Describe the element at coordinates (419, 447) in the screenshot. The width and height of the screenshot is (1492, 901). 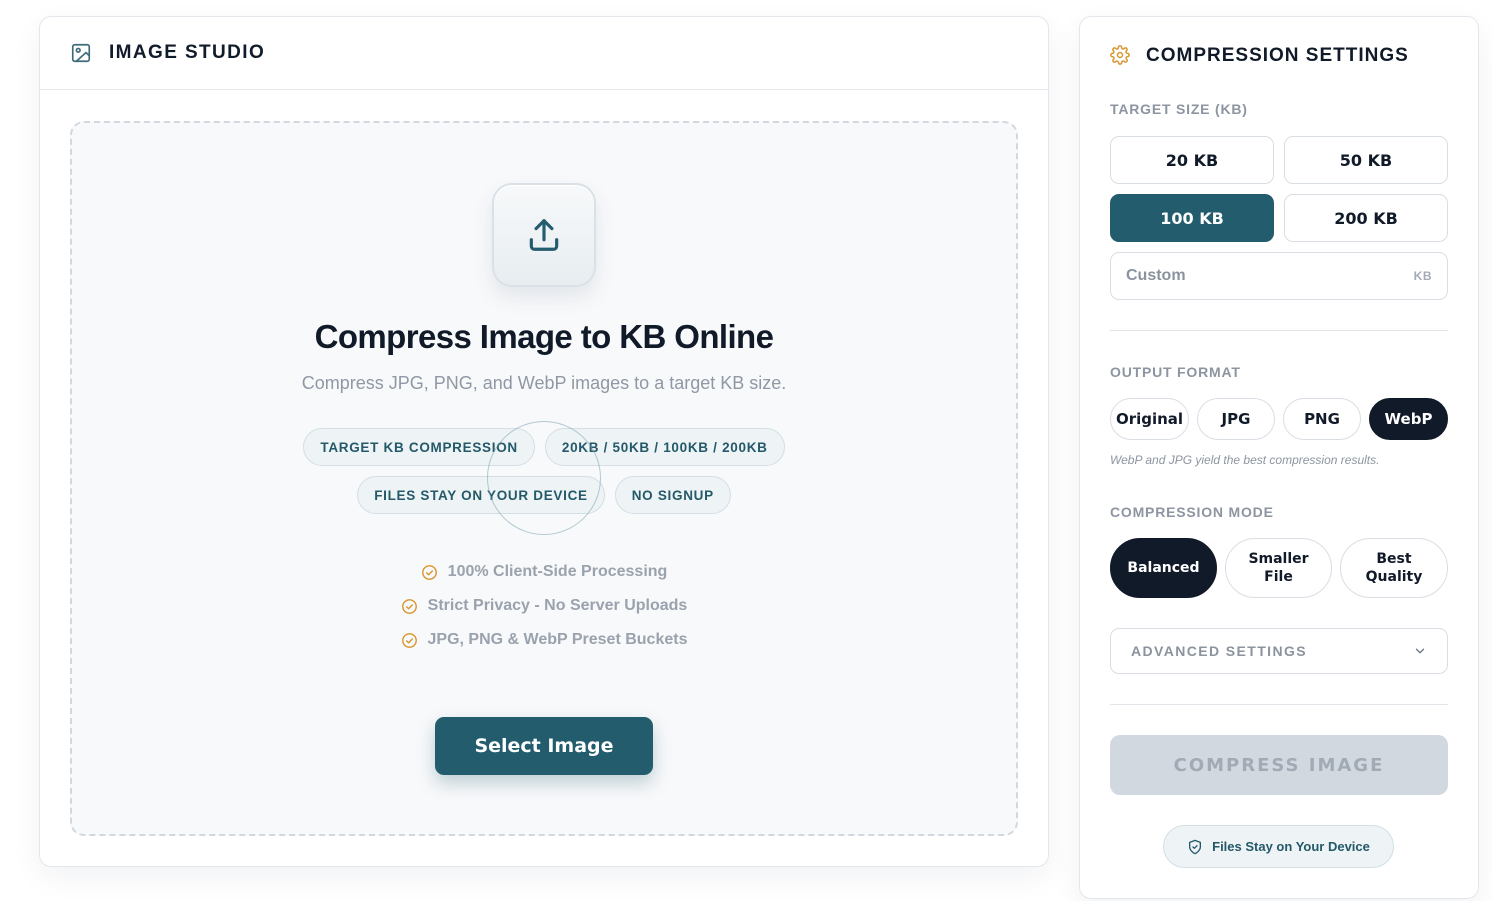
I see `chip-target-kb: TARGET KB COMPRESSION` at that location.